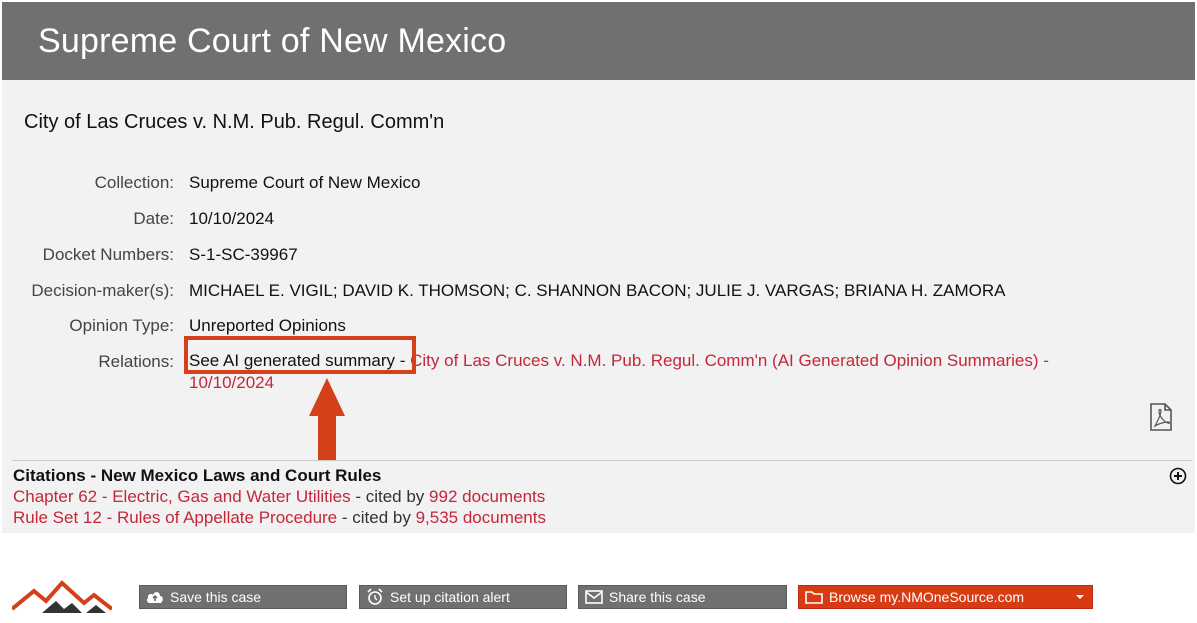 The width and height of the screenshot is (1197, 623). I want to click on share-case-label: Share this case, so click(657, 597).